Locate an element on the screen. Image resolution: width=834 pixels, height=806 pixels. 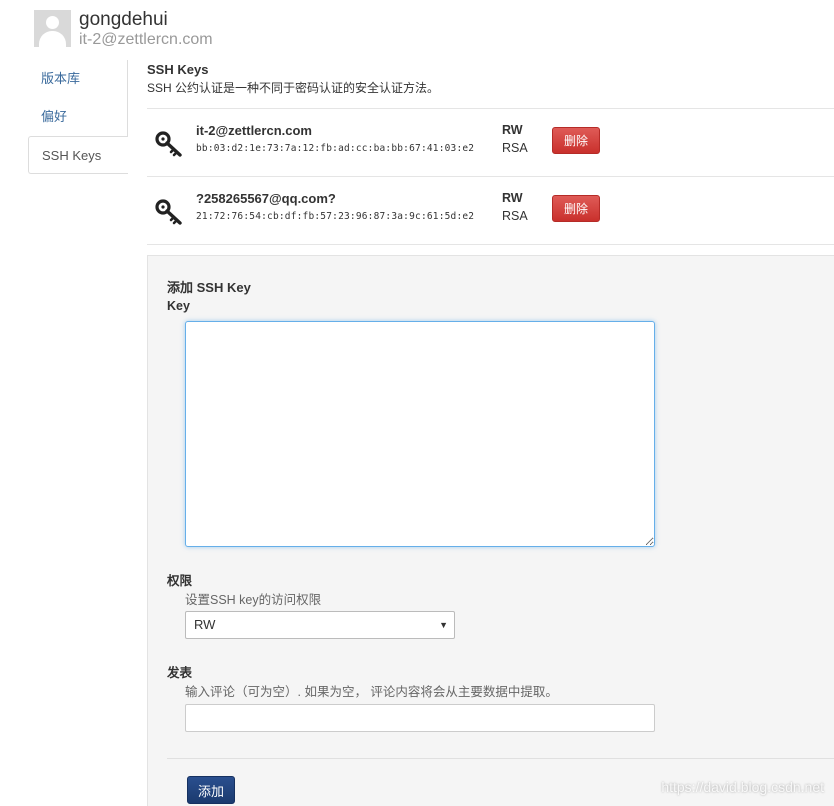
permission-select-value: RW is located at coordinates (205, 624).